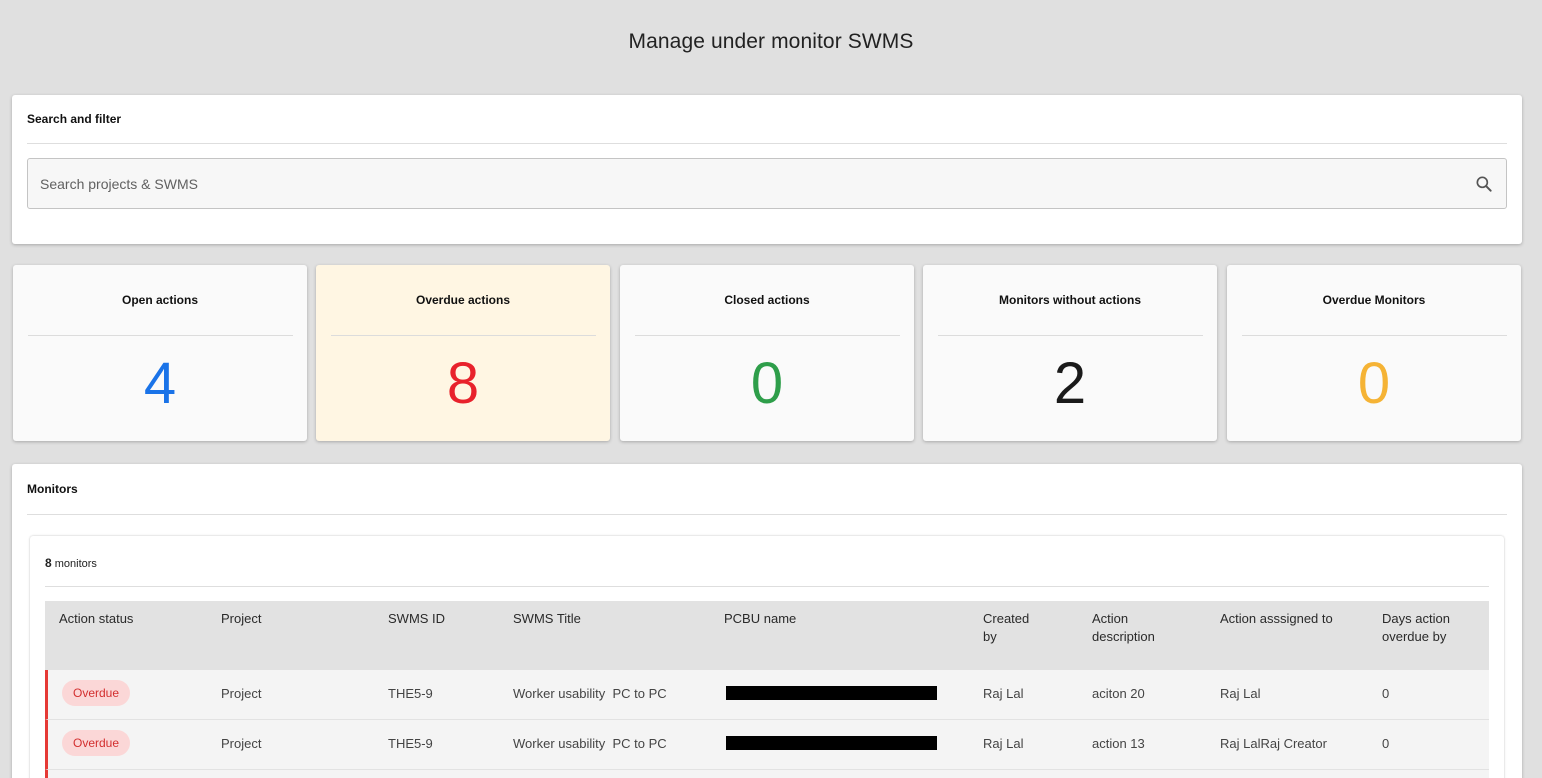 This screenshot has width=1542, height=778. Describe the element at coordinates (52, 489) in the screenshot. I see `monitors-title: Monitors` at that location.